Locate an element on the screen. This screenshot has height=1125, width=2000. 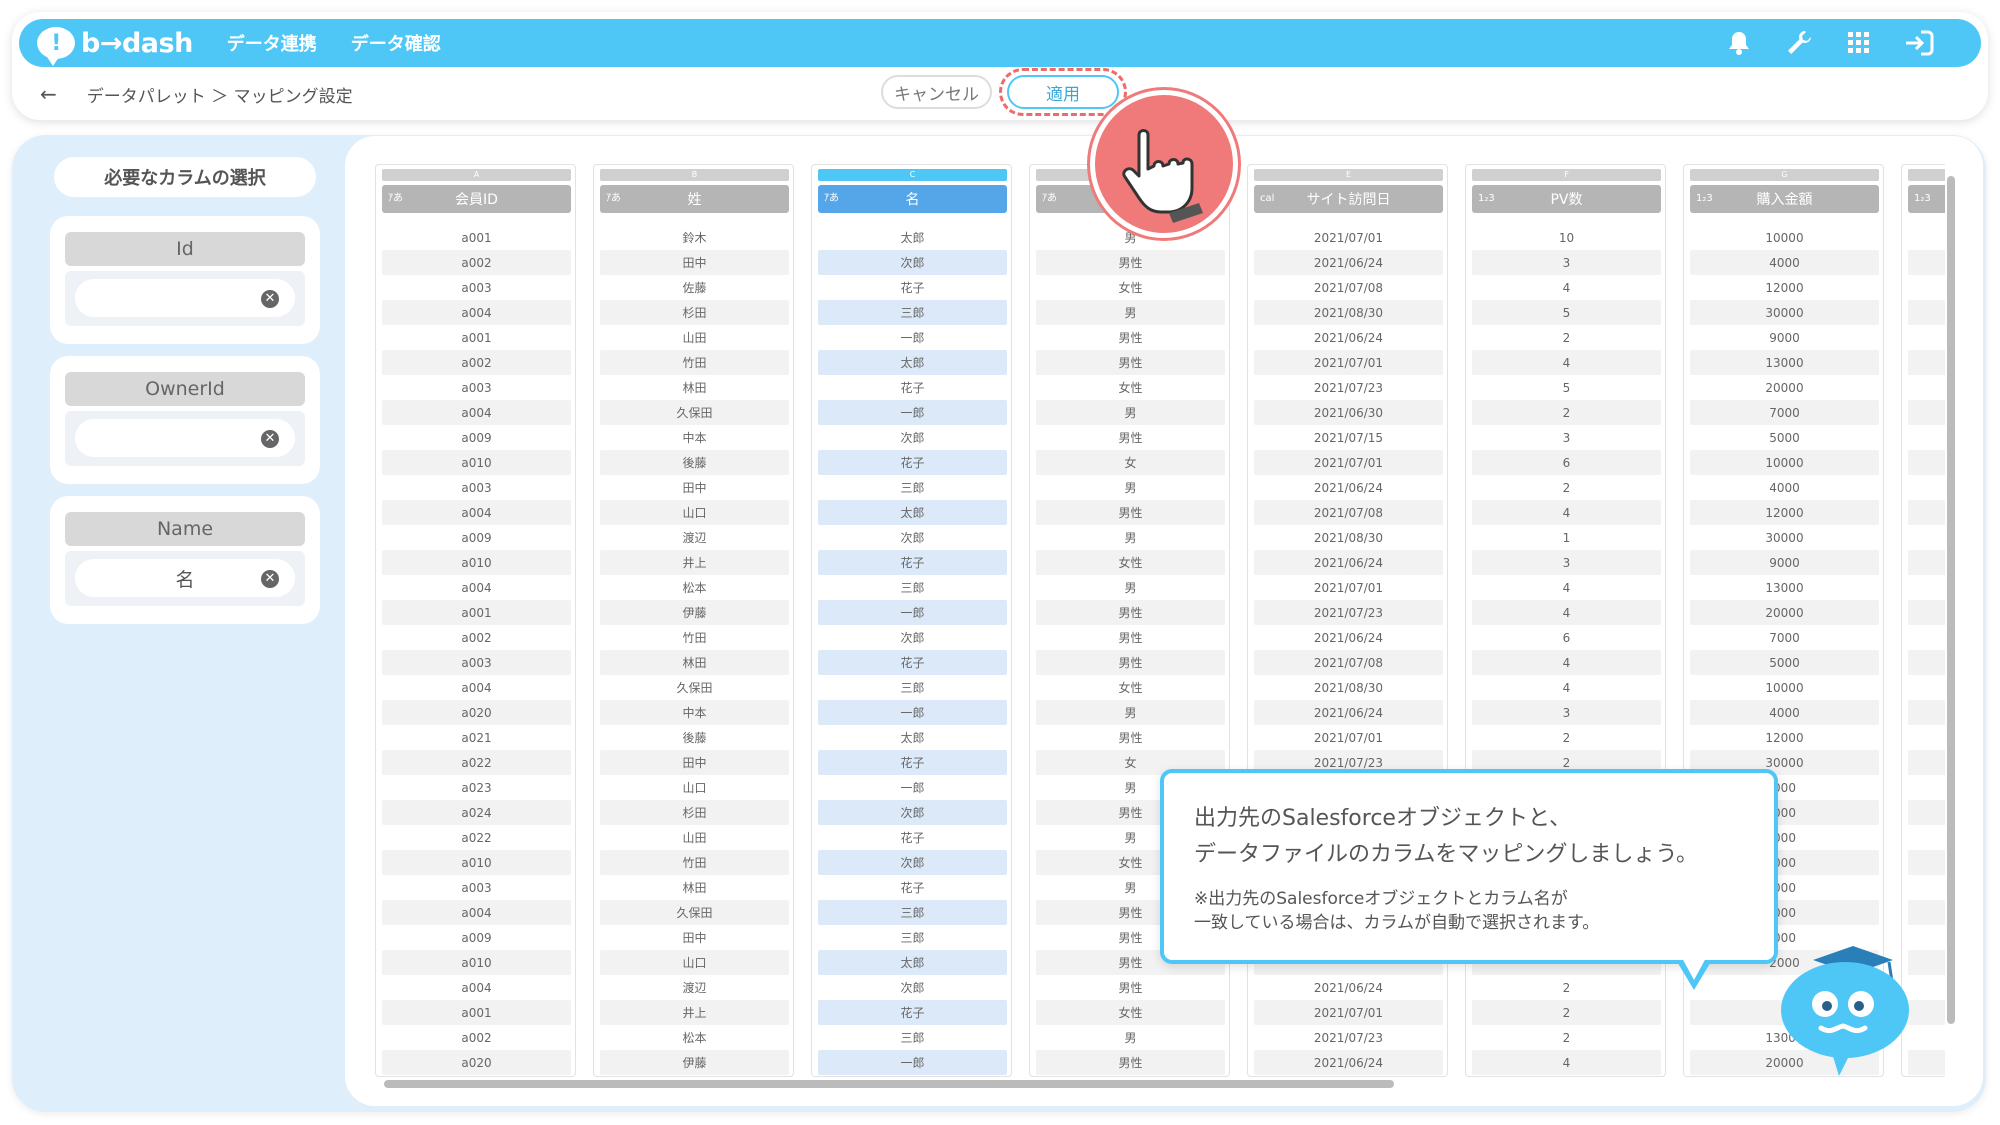
vertical-scrollbar is located at coordinates (1951, 619).